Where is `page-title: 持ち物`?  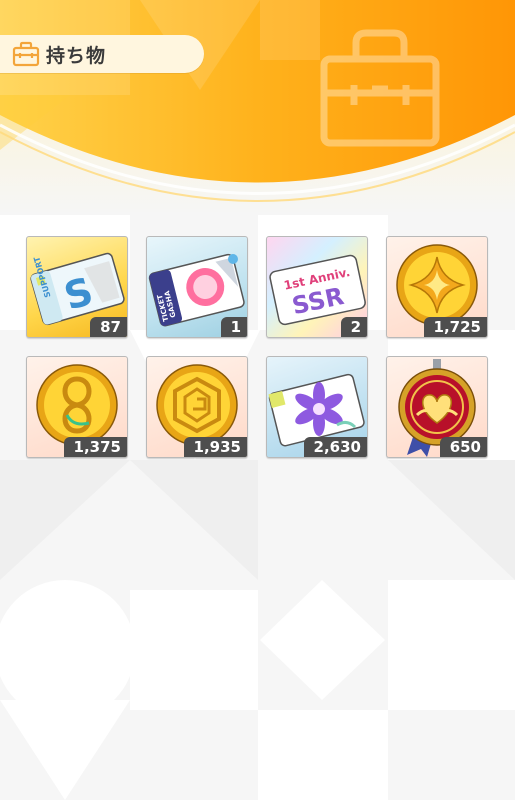 page-title: 持ち物 is located at coordinates (76, 55).